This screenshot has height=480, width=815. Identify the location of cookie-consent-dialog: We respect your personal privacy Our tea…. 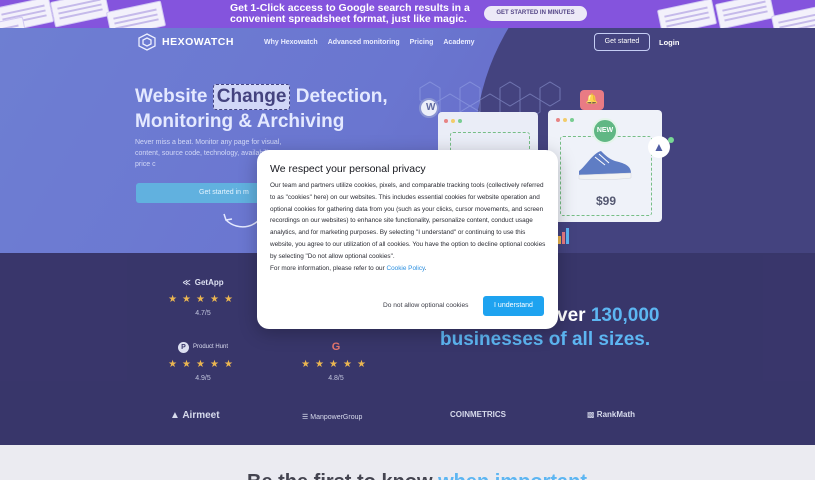
(407, 239).